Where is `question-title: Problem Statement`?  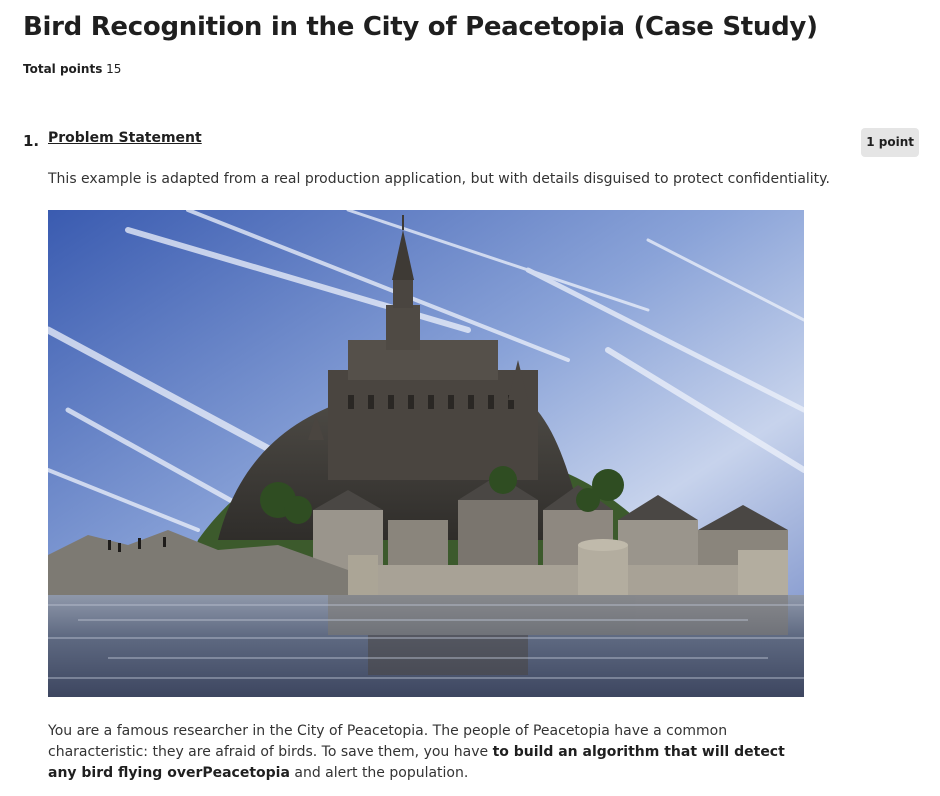
question-title: Problem Statement is located at coordinates (125, 138).